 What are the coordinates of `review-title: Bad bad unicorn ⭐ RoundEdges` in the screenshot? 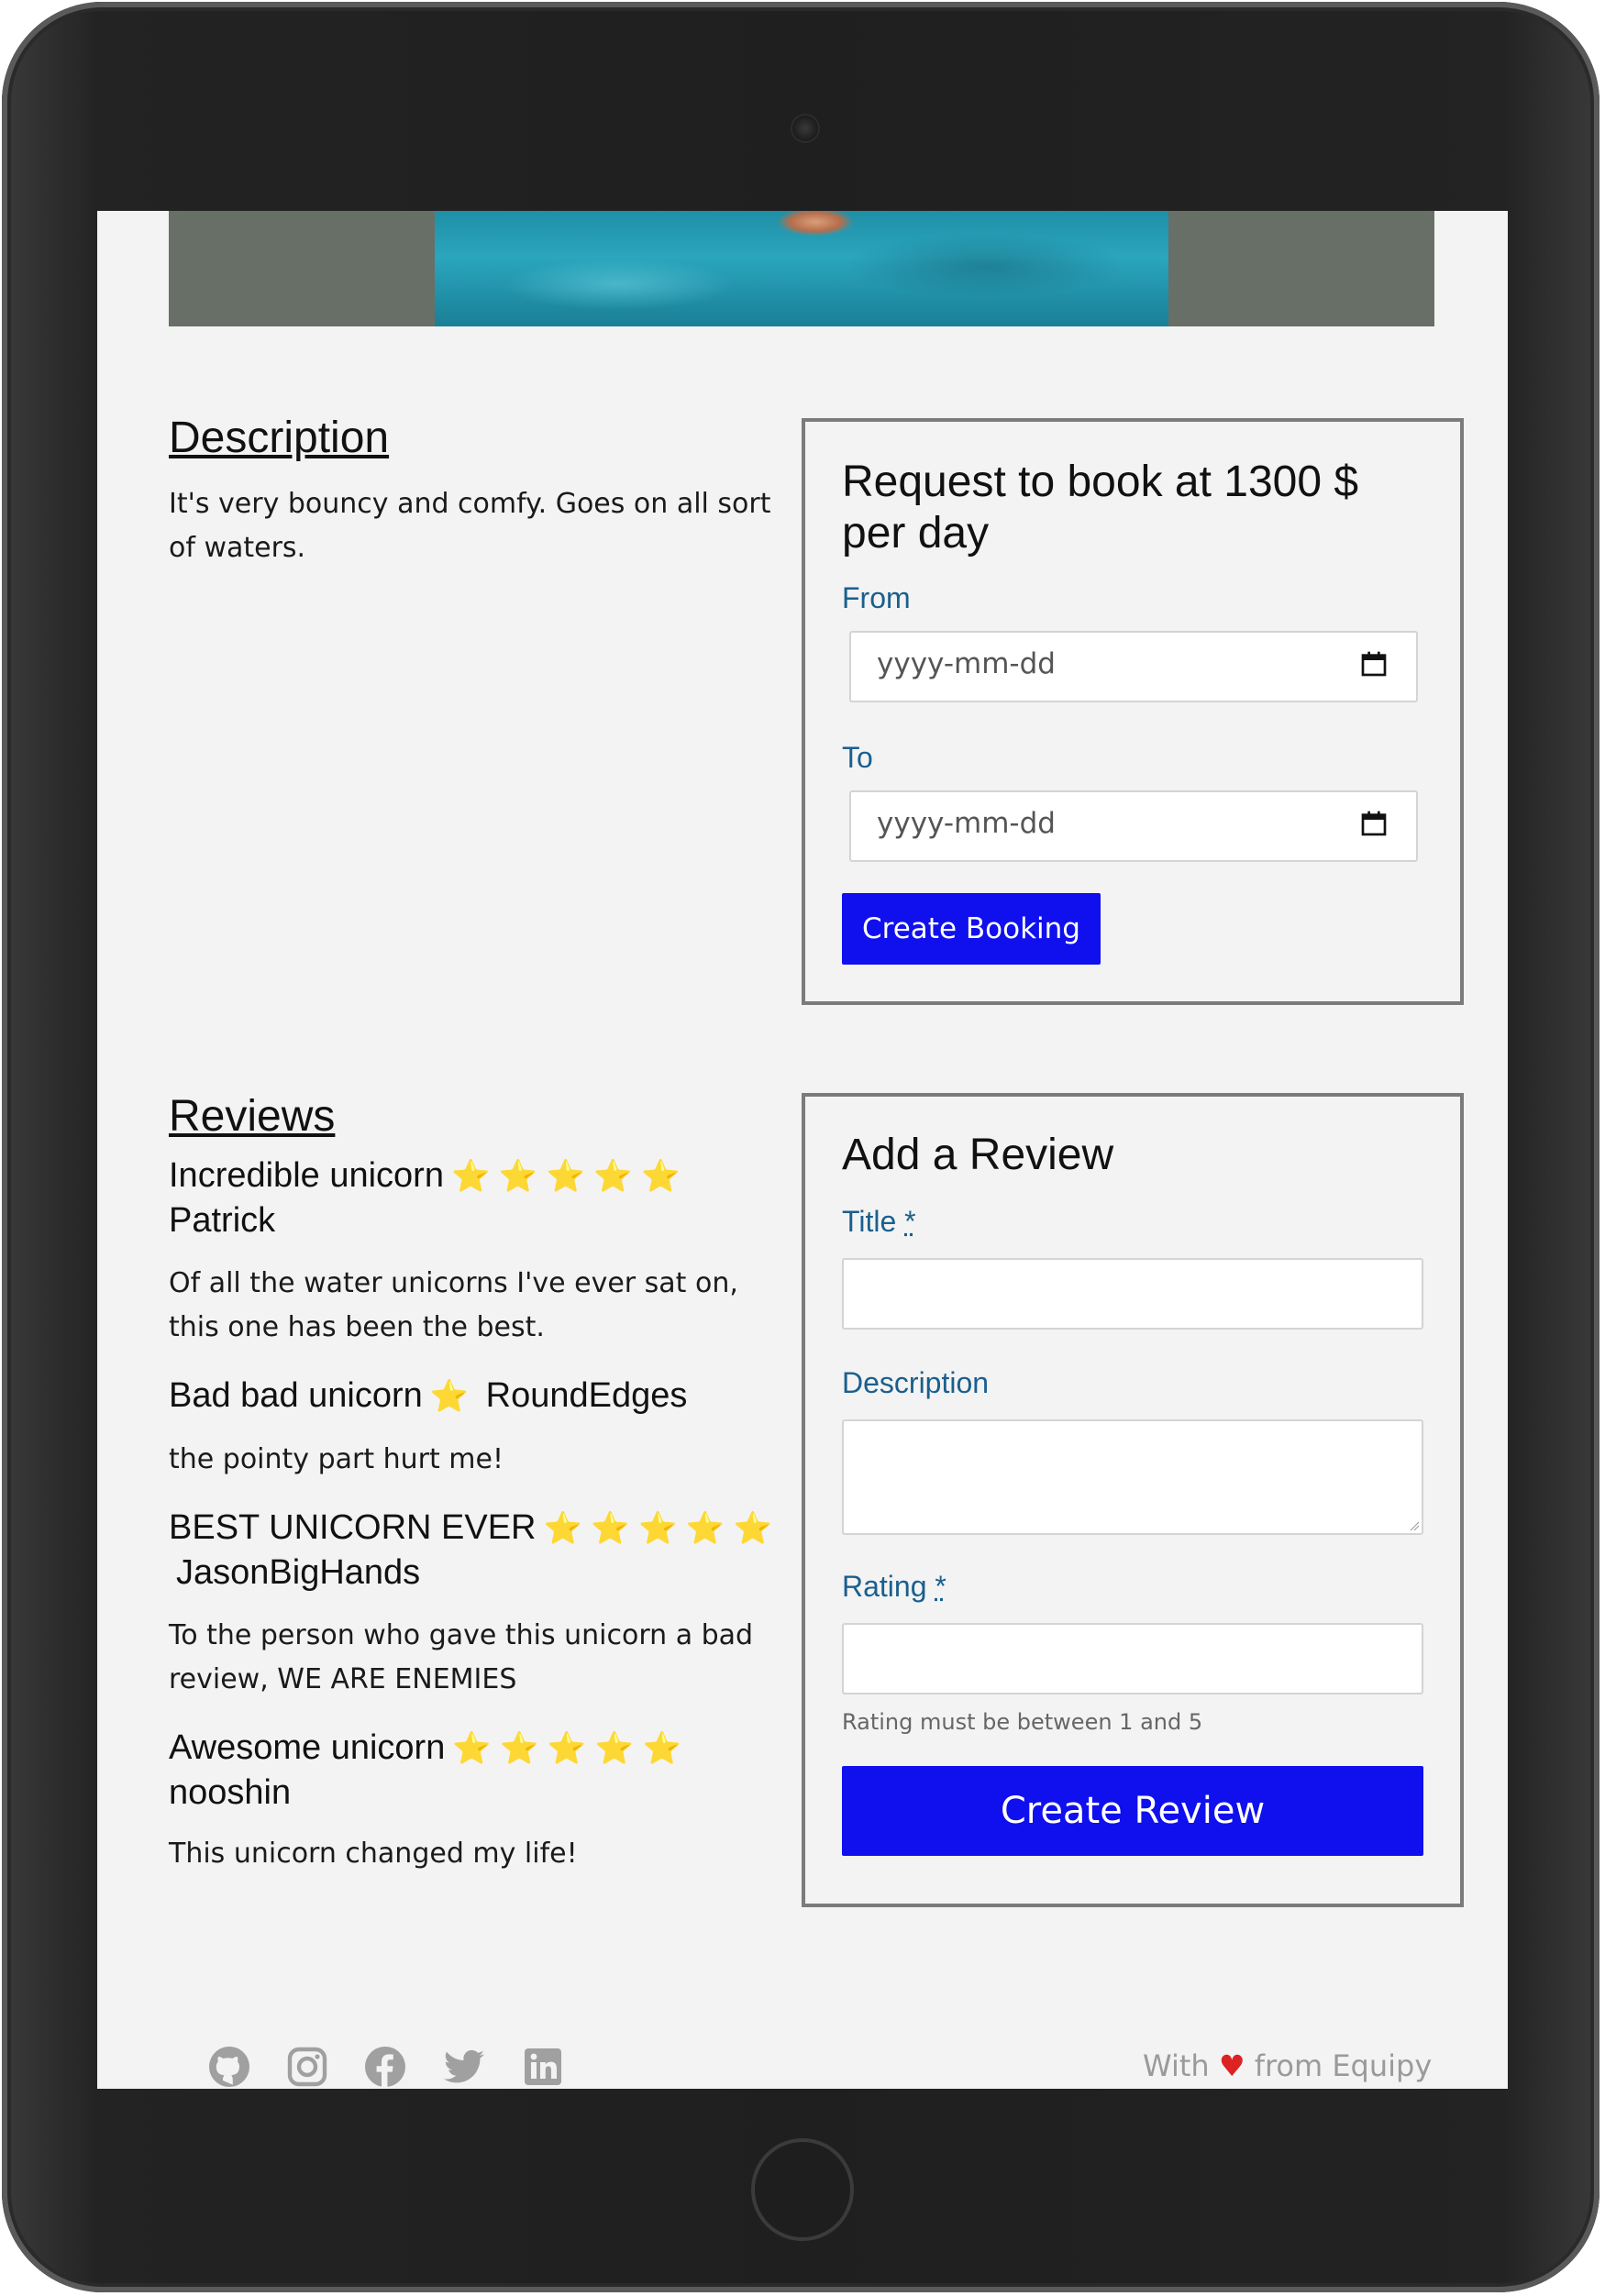 It's located at (480, 1396).